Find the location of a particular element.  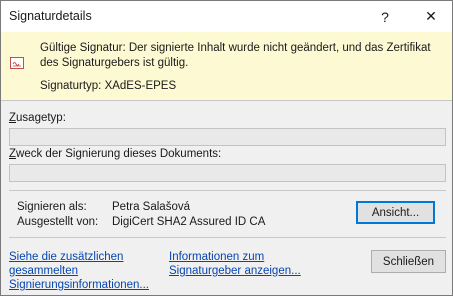

signing-purpose-label: Zweck der Signierung dieses Dokuments: is located at coordinates (115, 154).